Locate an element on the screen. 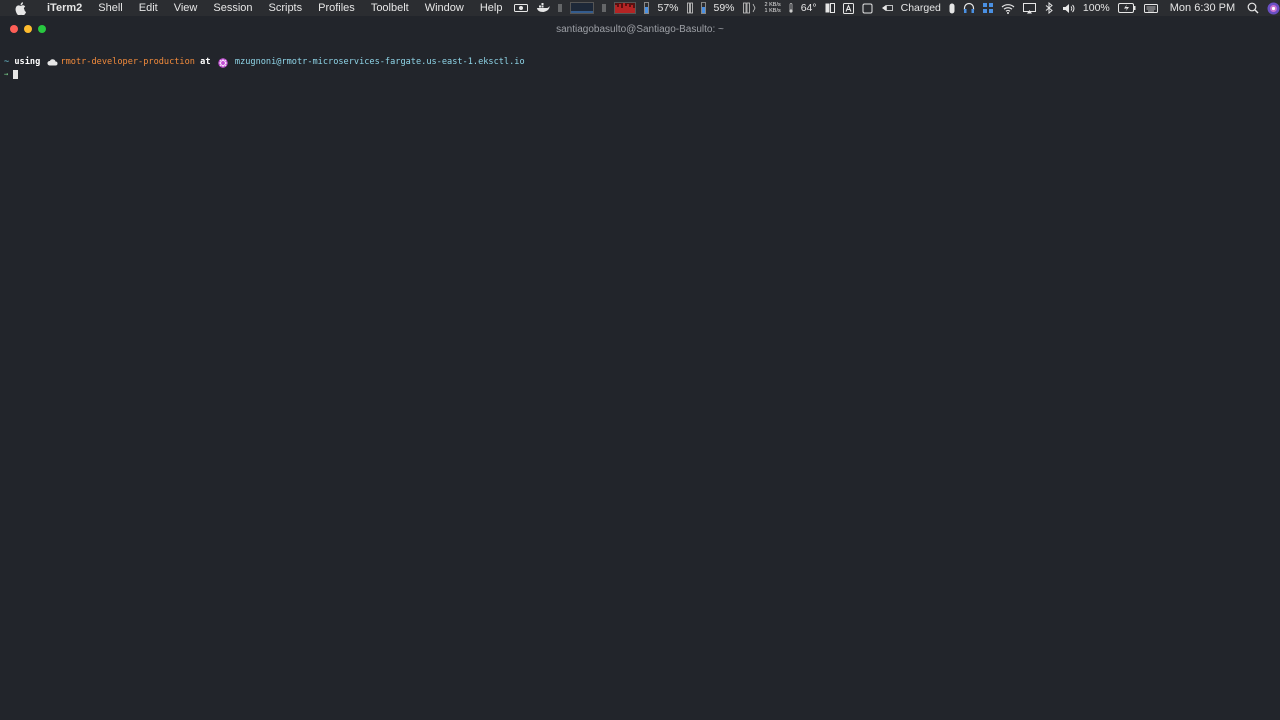 The width and height of the screenshot is (1280, 720). menu-iterm2: iTerm2 is located at coordinates (64, 8).